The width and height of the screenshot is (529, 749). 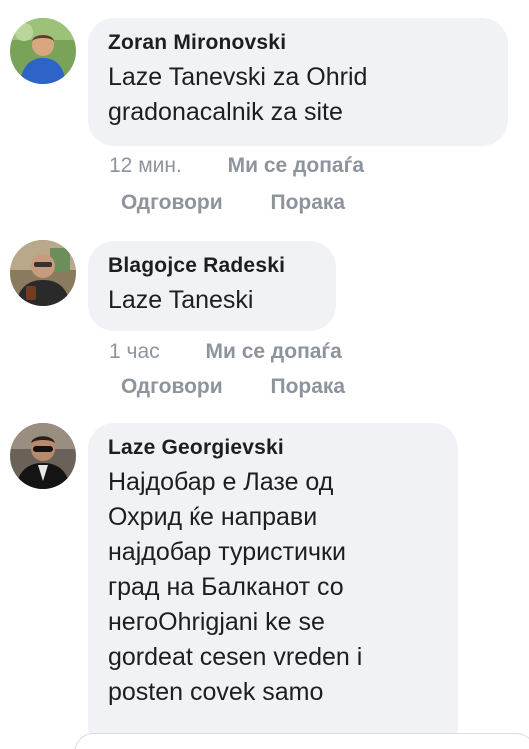 I want to click on comment-bubble: Blagojce Radeski Laze Taneski, so click(x=212, y=286).